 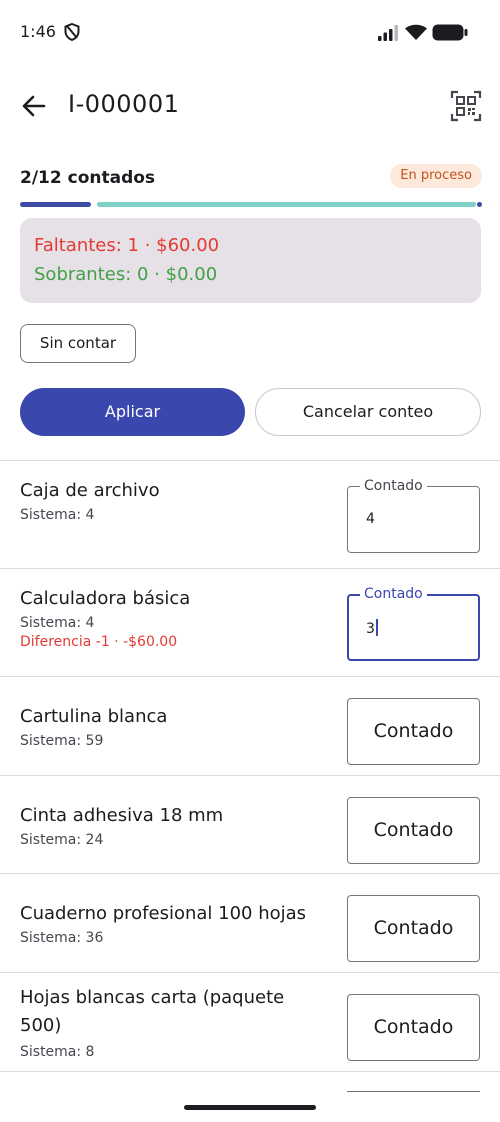 I want to click on count-input: Contado 4, so click(x=413, y=515).